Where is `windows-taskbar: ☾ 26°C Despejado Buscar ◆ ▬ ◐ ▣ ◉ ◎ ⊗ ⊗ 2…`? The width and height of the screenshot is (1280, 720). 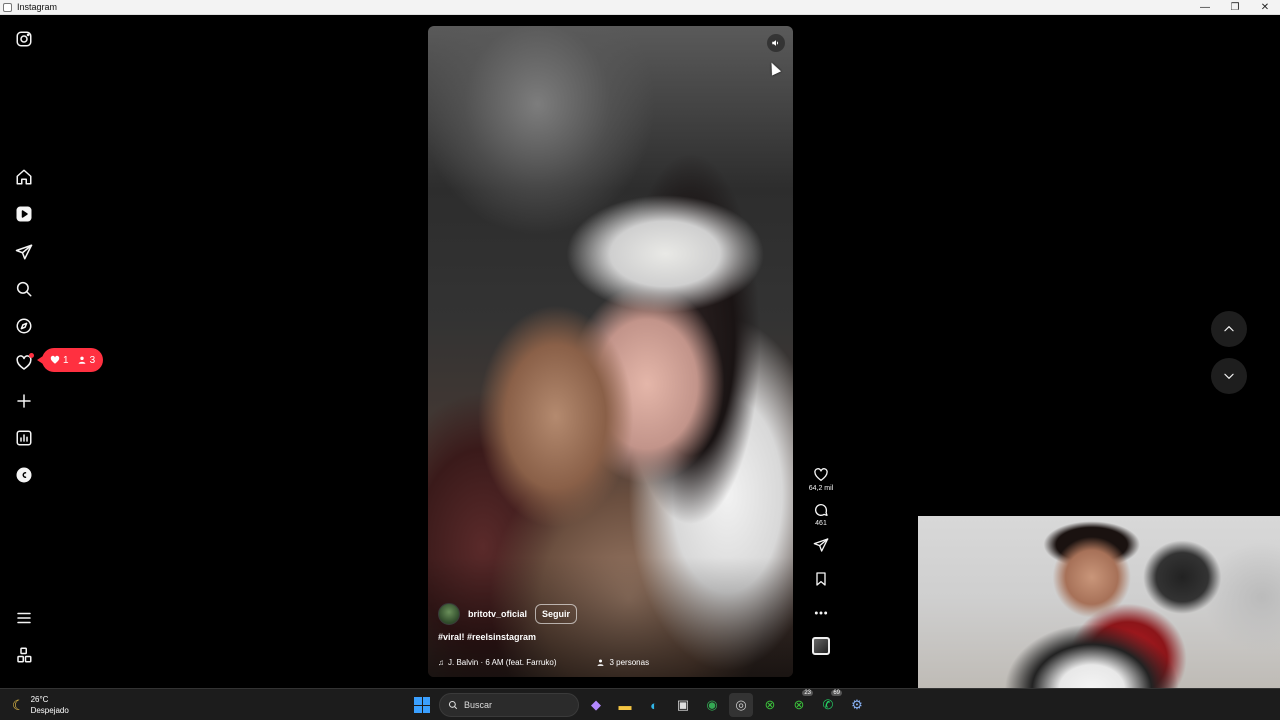
windows-taskbar: ☾ 26°C Despejado Buscar ◆ ▬ ◐ ▣ ◉ ◎ ⊗ ⊗ 2… is located at coordinates (640, 704).